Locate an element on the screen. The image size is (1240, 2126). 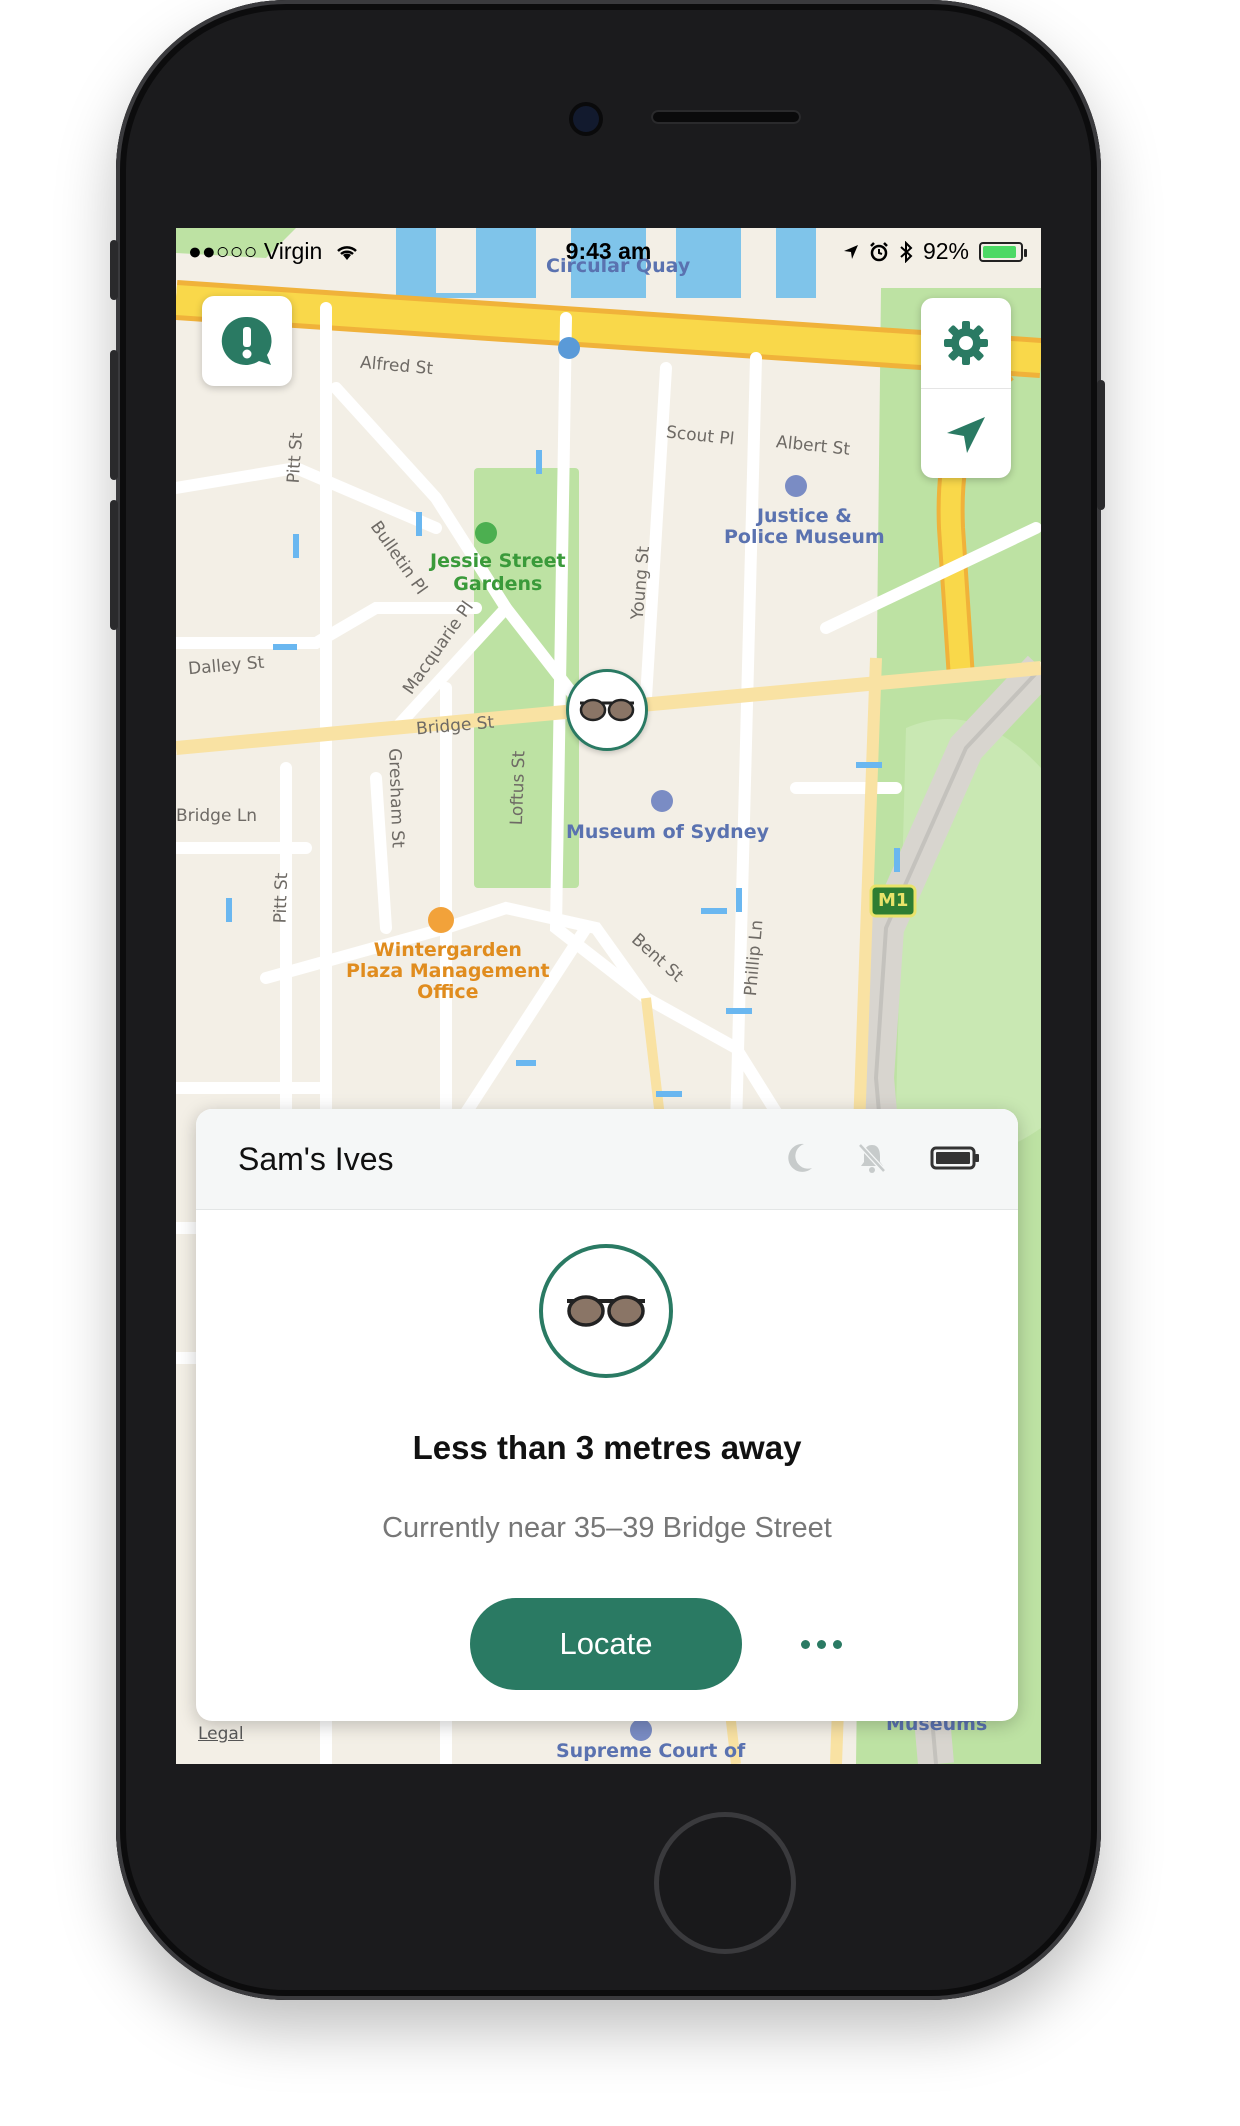
m1-shield-label: M1 is located at coordinates (893, 900).